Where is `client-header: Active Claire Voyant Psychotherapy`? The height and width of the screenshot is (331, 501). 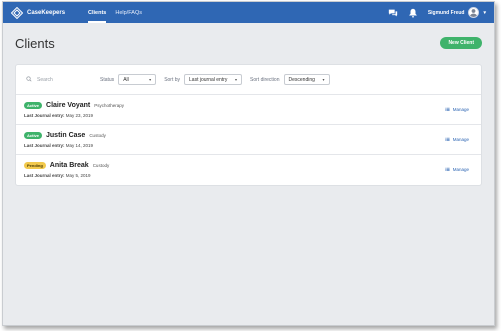 client-header: Active Claire Voyant Psychotherapy is located at coordinates (74, 105).